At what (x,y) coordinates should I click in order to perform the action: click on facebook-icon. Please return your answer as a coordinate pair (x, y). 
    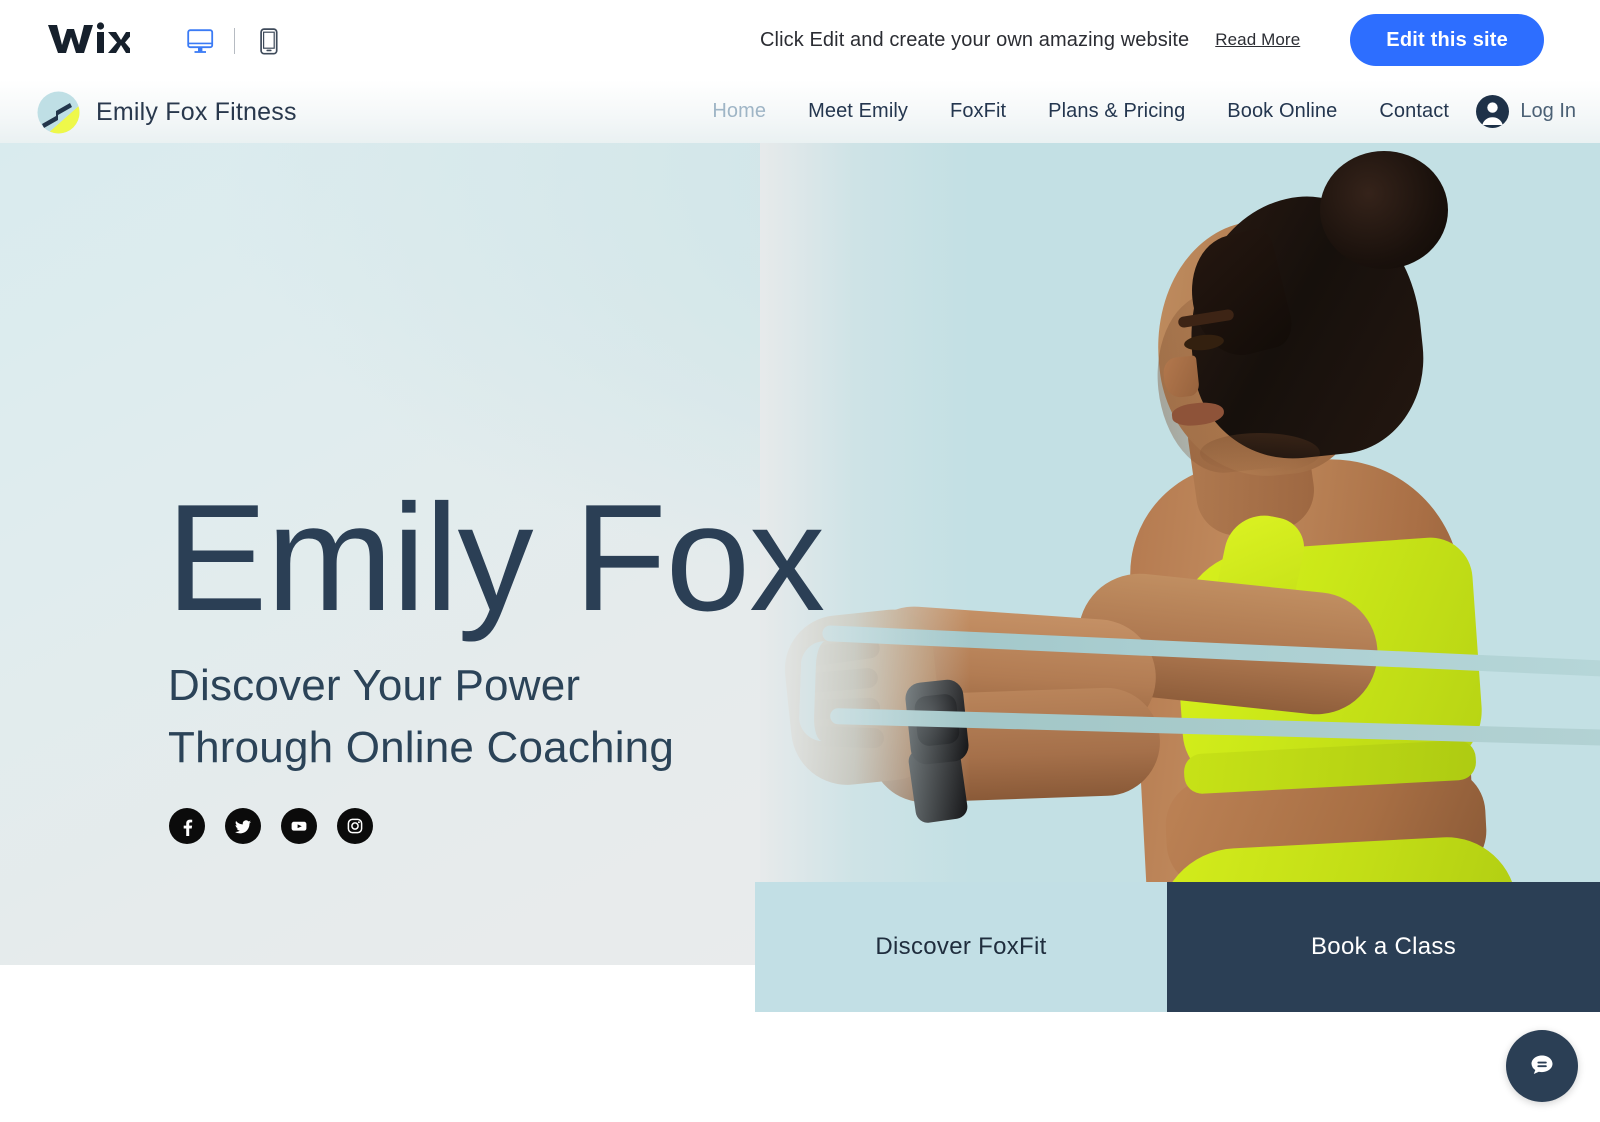
    Looking at the image, I should click on (188, 827).